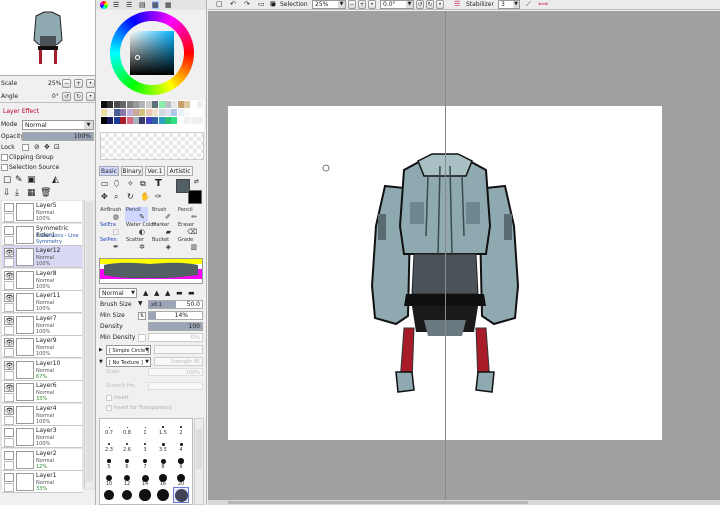 The image size is (720, 505). I want to click on lock-move-icon: ✥, so click(47, 147).